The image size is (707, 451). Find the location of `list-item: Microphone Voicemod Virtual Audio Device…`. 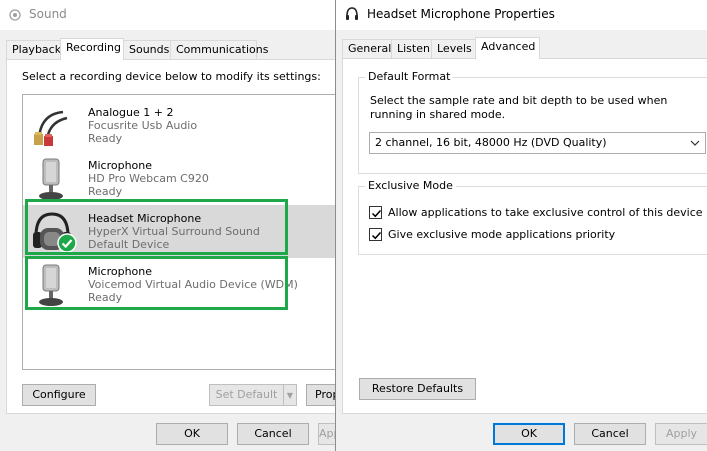

list-item: Microphone Voicemod Virtual Audio Device… is located at coordinates (187, 284).